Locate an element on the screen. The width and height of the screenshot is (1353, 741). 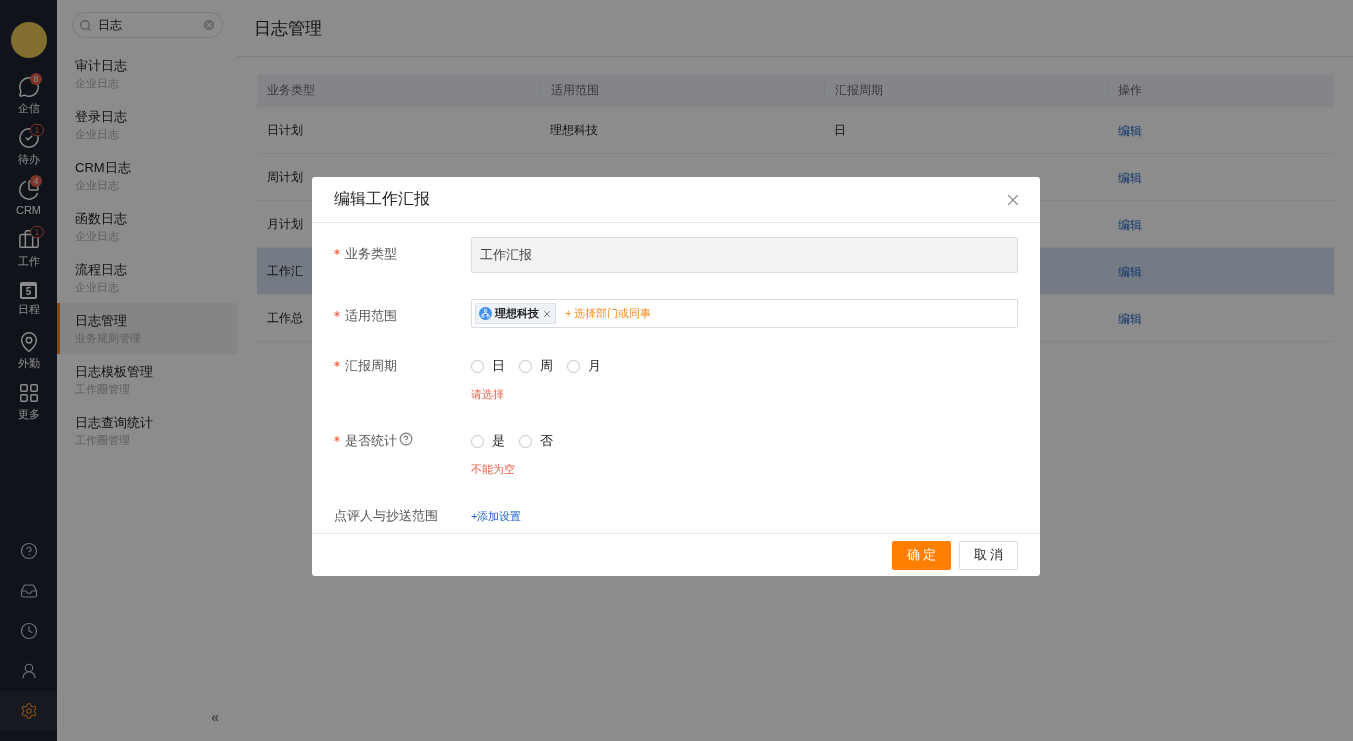
type-field: 工作汇报 is located at coordinates (744, 255).